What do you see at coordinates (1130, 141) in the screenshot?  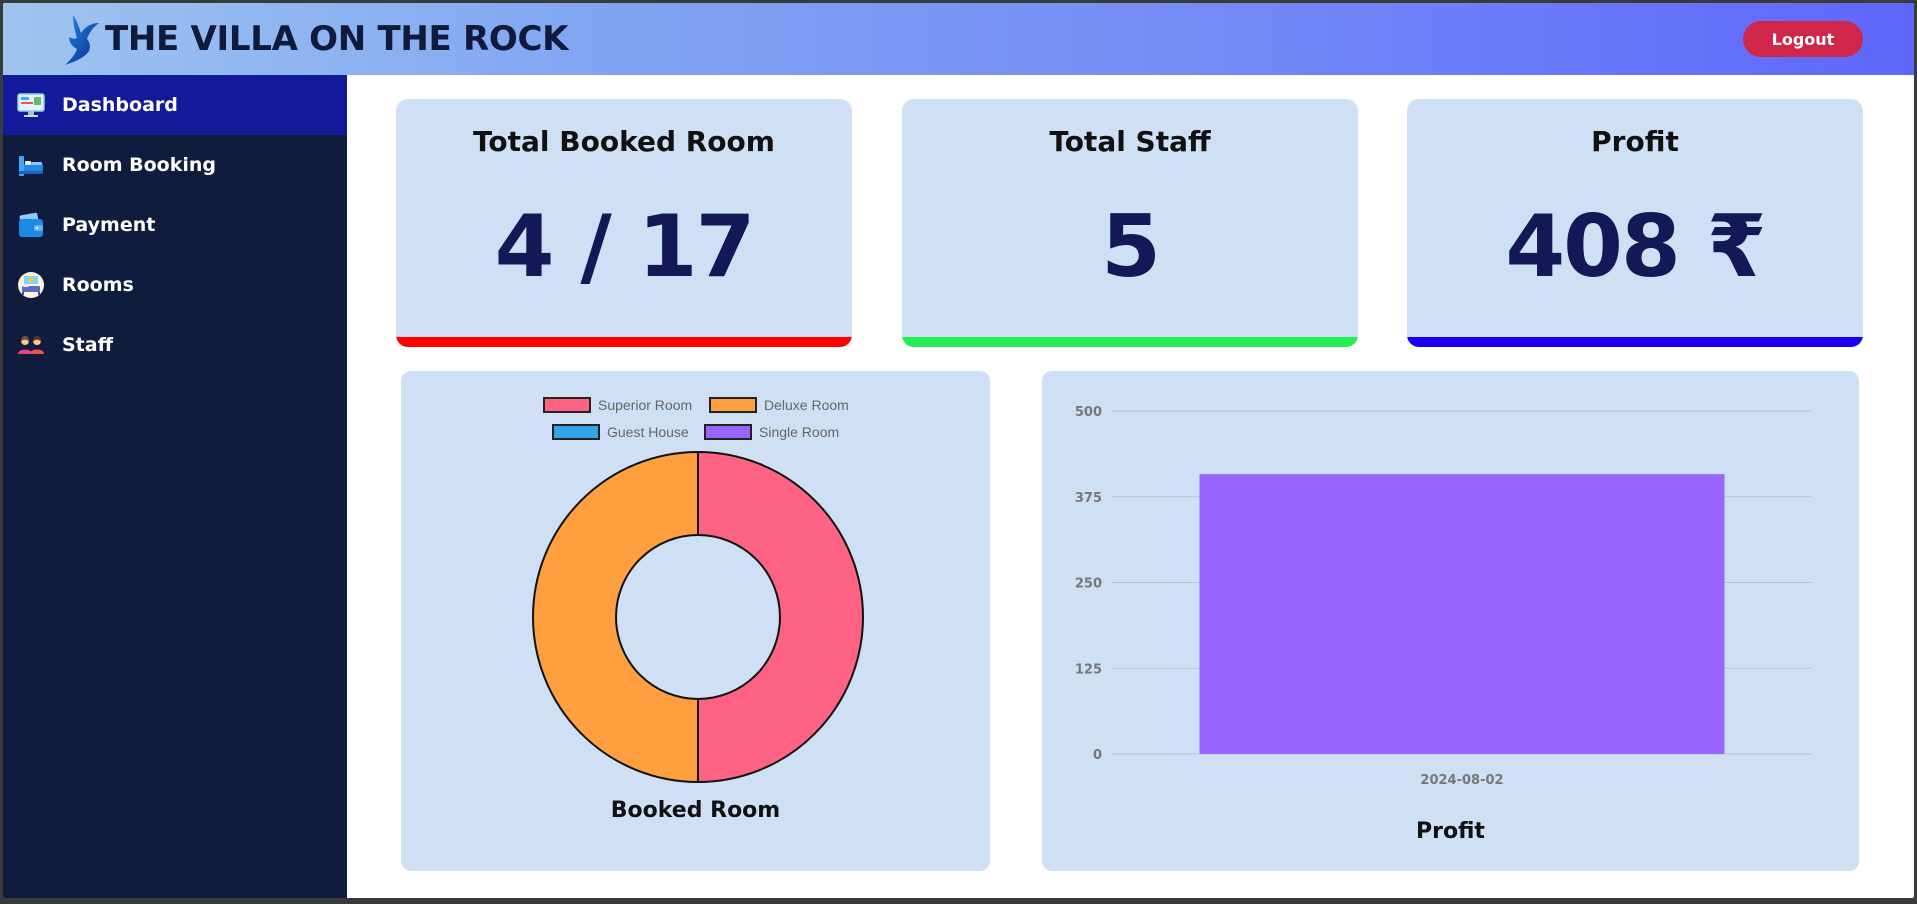 I see `card-title: Total Staff` at bounding box center [1130, 141].